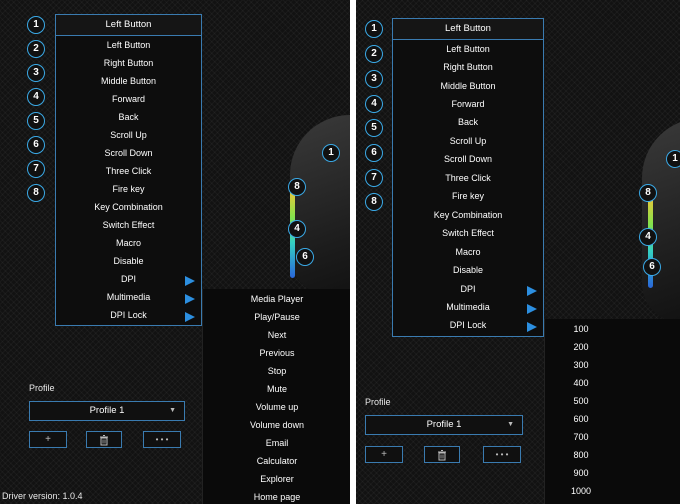 The image size is (680, 504). I want to click on dpi-option-900: 900, so click(581, 473).